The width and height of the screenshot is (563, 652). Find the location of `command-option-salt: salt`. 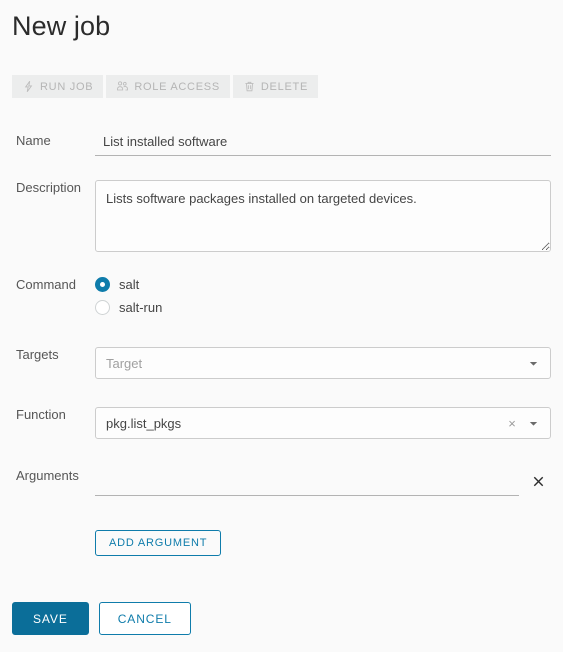

command-option-salt: salt is located at coordinates (323, 284).